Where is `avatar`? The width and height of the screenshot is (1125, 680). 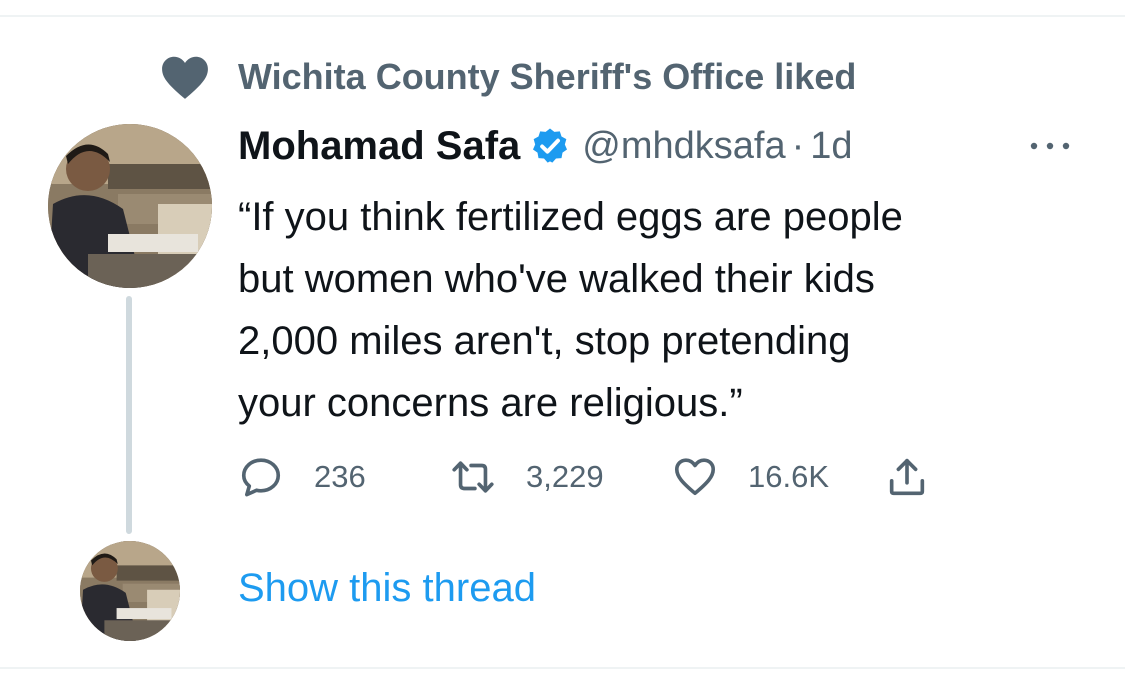 avatar is located at coordinates (130, 206).